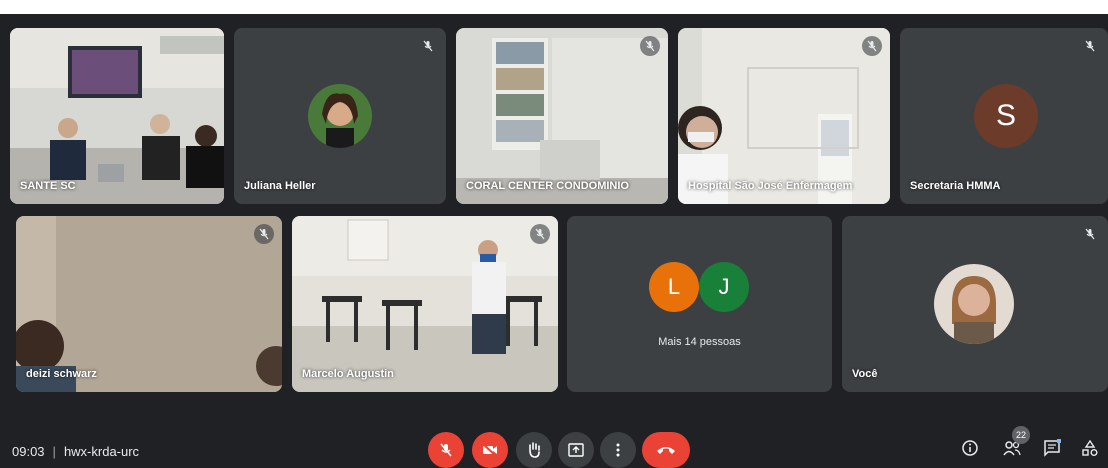 The width and height of the screenshot is (1108, 468). Describe the element at coordinates (554, 7) in the screenshot. I see `browser-top-strip` at that location.